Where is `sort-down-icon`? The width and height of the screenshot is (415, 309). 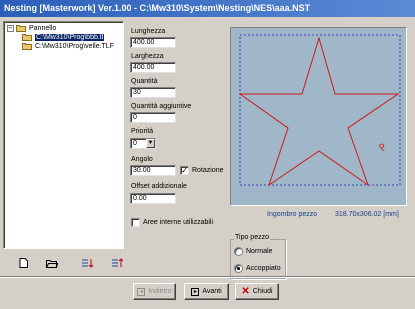
sort-down-icon is located at coordinates (87, 263).